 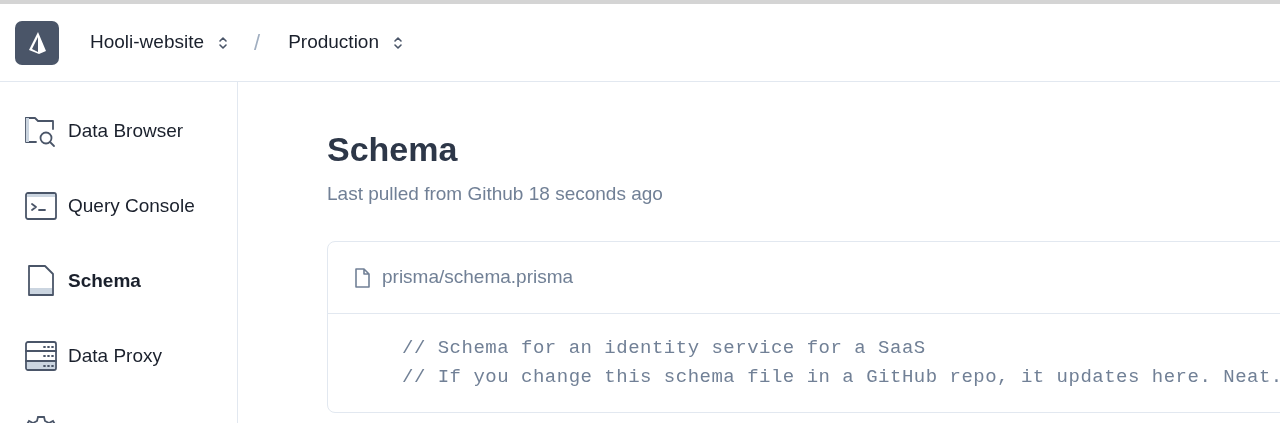 I want to click on sidebar-item: Data Browser, so click(x=130, y=131).